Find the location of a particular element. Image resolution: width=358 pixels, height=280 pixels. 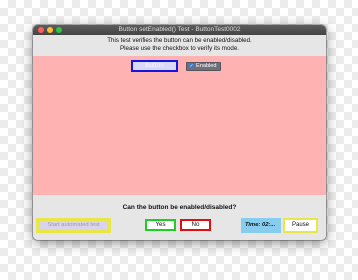

enabled-checkbox-label: Enabled is located at coordinates (206, 66).